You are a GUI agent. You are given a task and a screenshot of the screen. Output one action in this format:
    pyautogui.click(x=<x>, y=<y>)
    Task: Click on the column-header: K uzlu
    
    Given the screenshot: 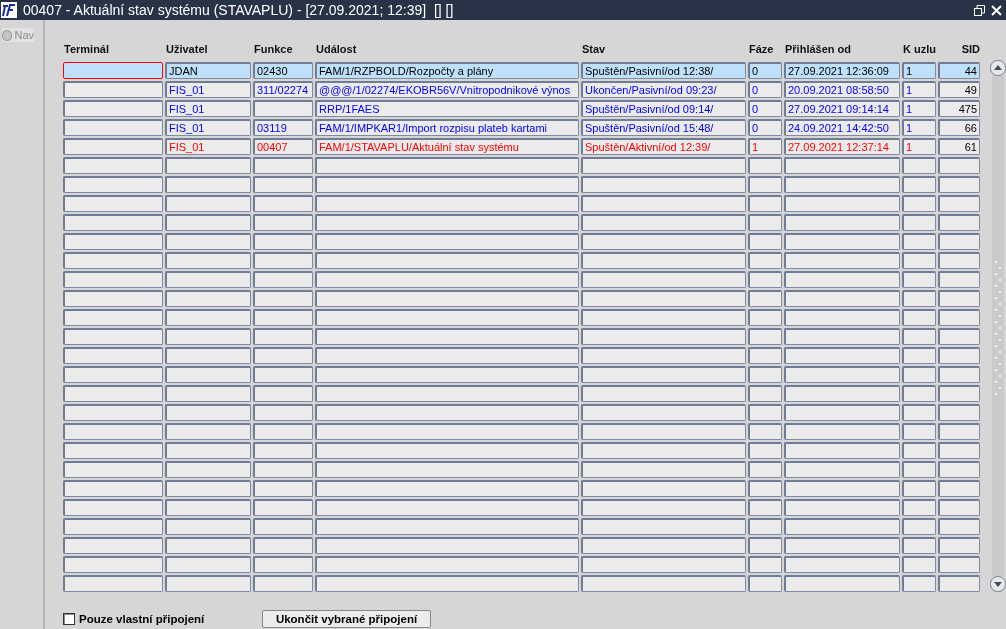 What is the action you would take?
    pyautogui.click(x=919, y=50)
    